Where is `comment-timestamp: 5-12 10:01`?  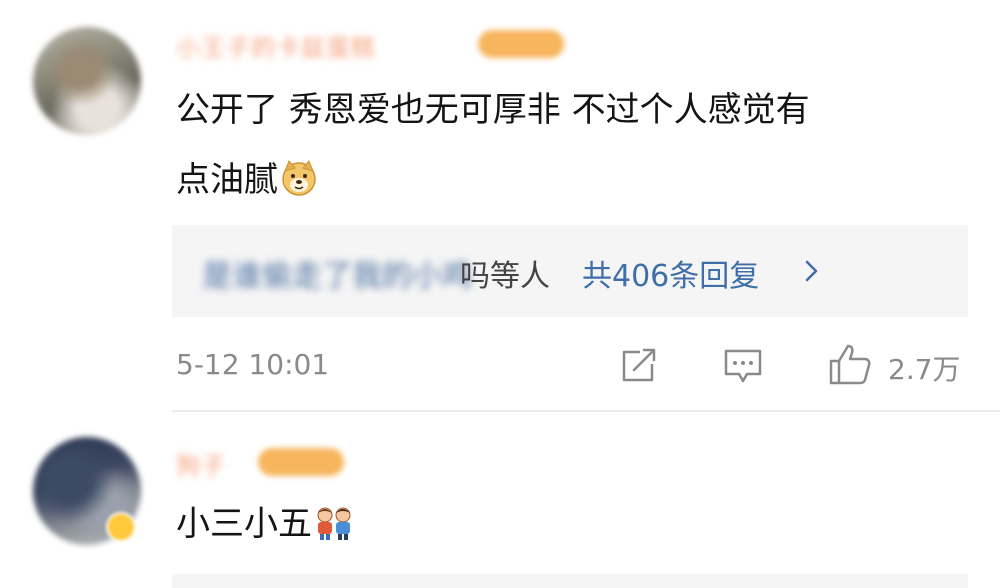
comment-timestamp: 5-12 10:01 is located at coordinates (253, 364).